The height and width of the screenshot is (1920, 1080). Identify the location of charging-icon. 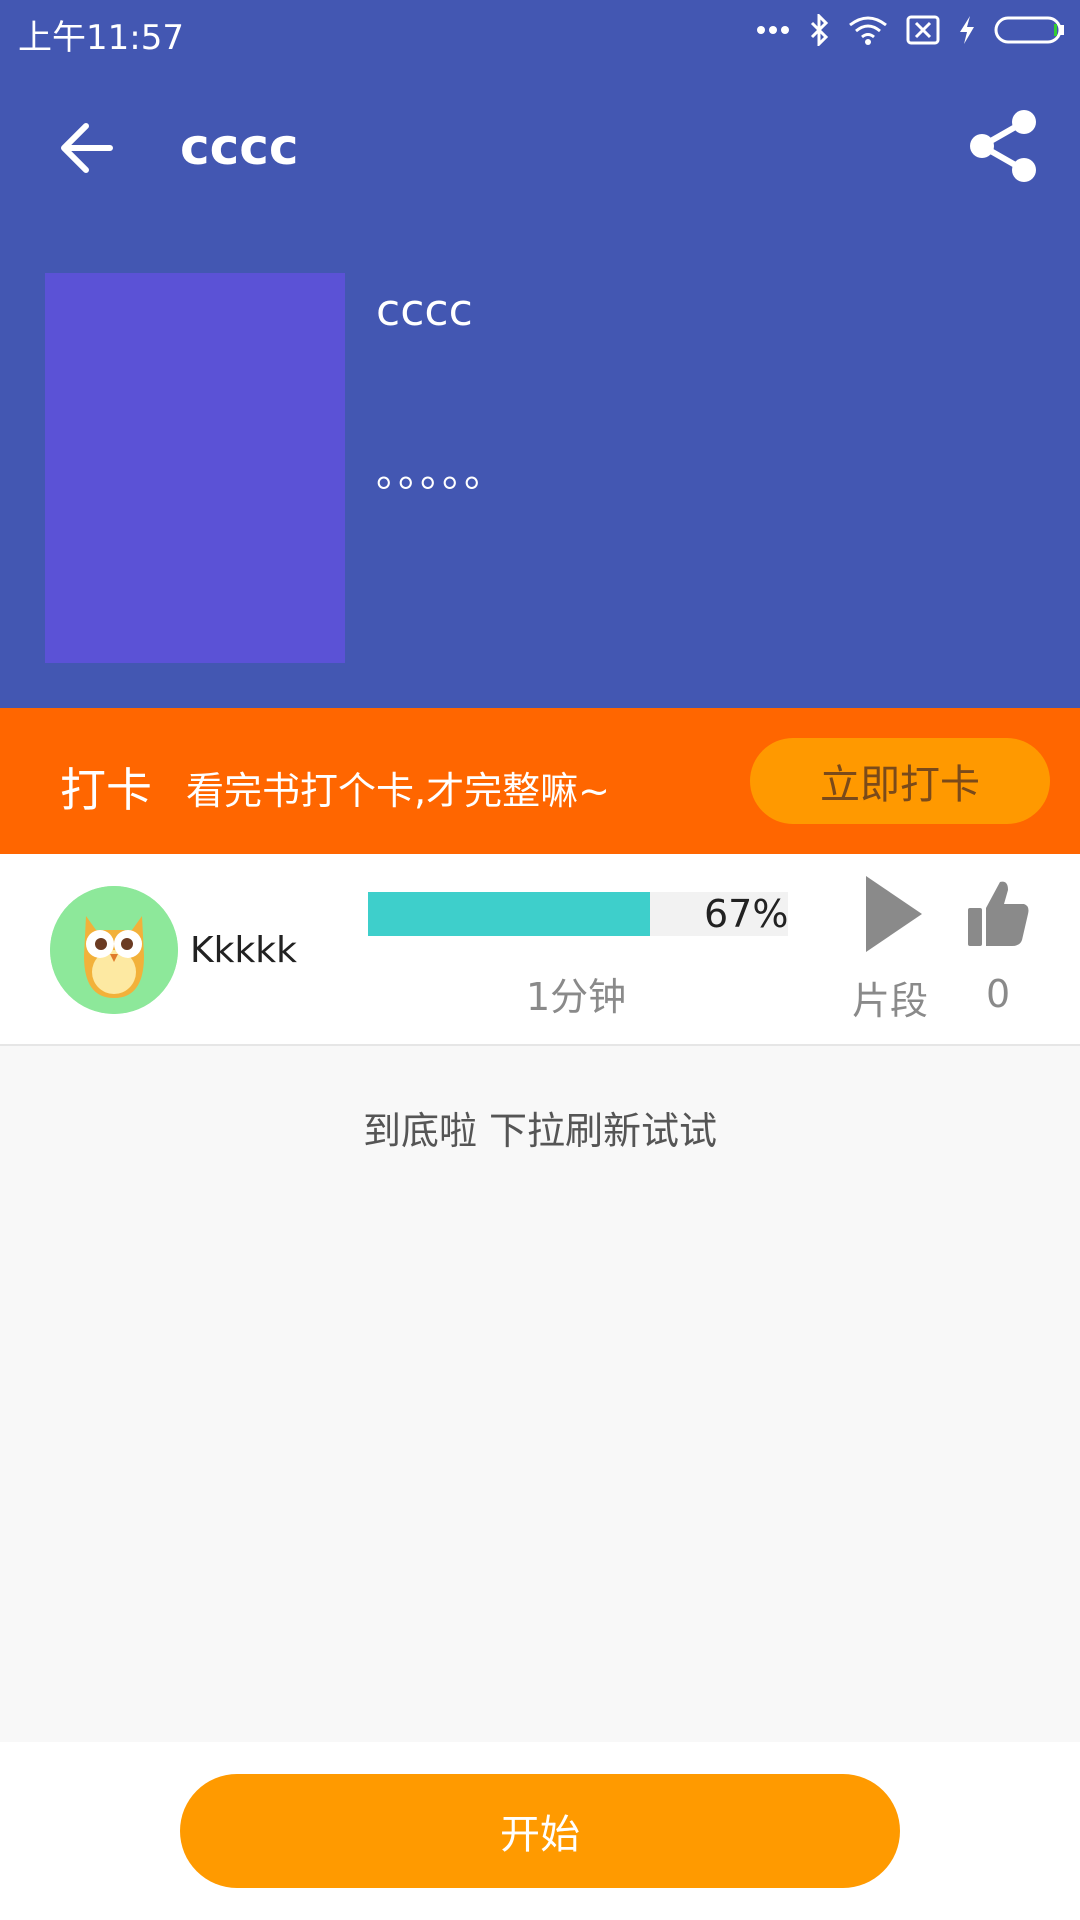
(967, 30).